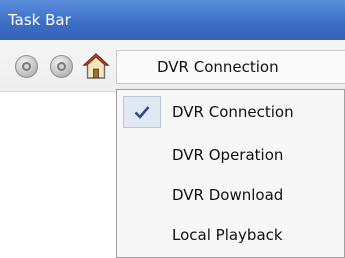  I want to click on view-select: DVR Connection, so click(230, 67).